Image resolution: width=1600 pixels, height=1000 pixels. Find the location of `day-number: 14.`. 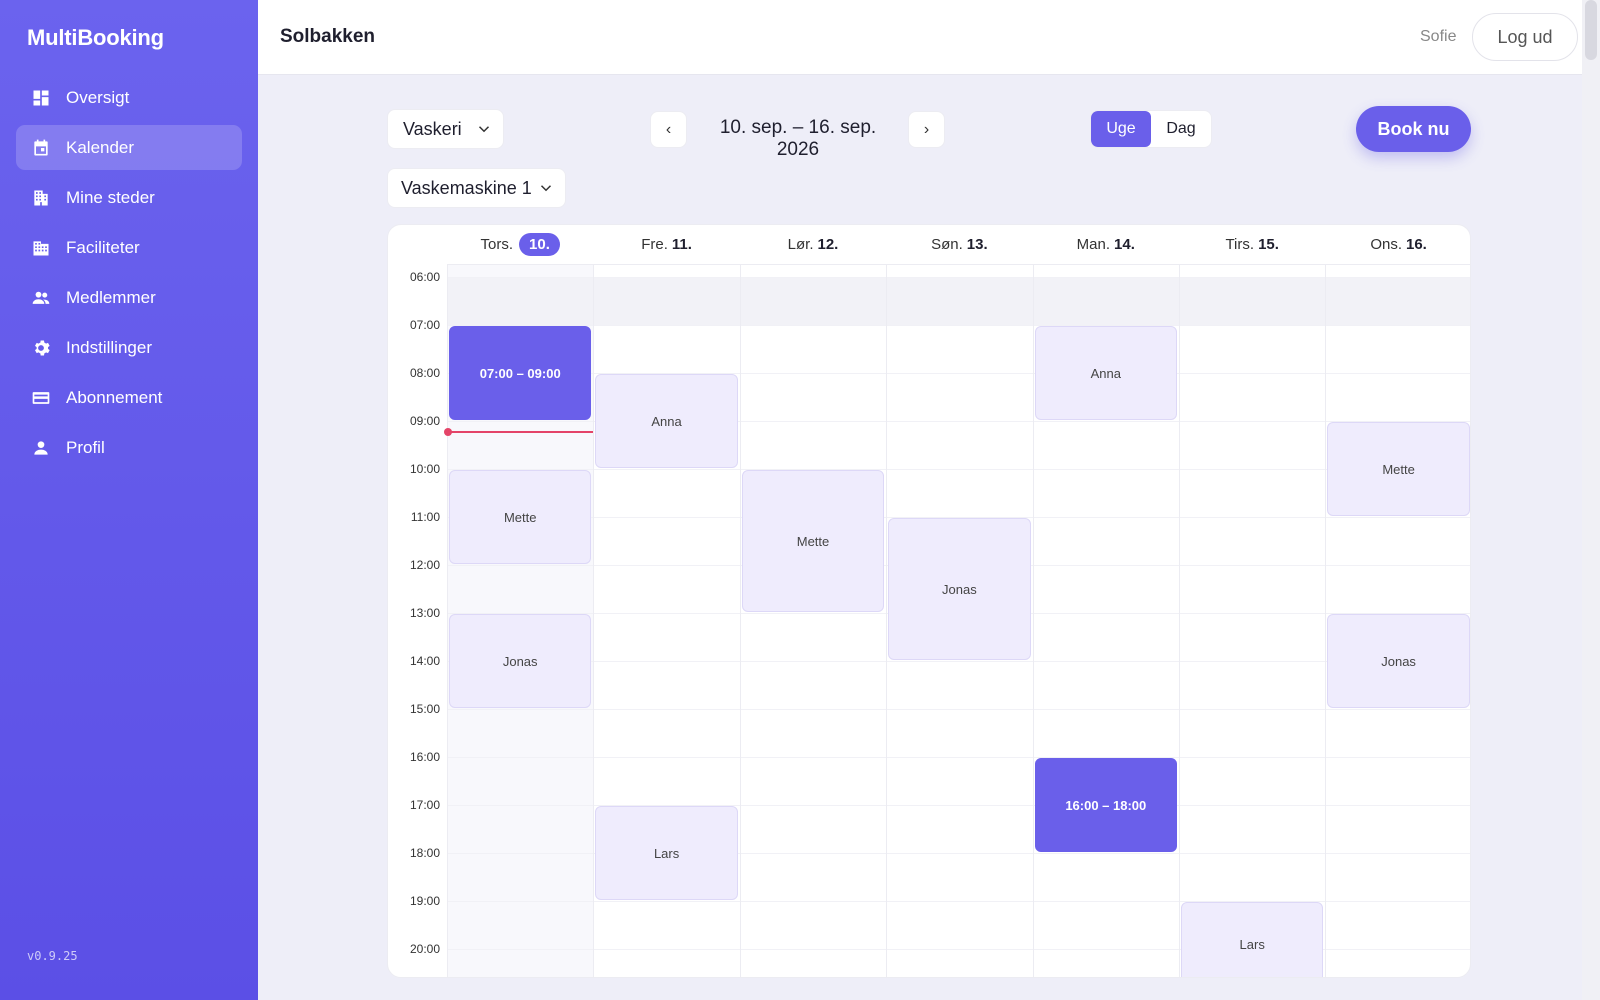

day-number: 14. is located at coordinates (1124, 244).